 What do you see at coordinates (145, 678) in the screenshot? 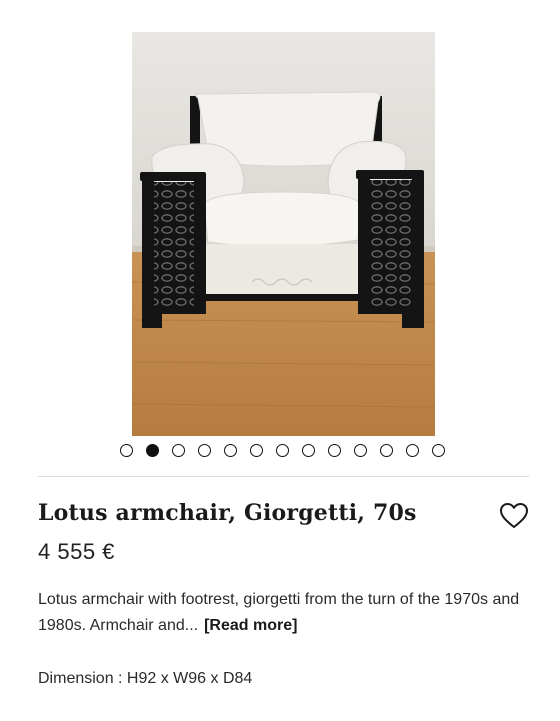
I see `product-dimension: Dimension : H92 x W96 x D84` at bounding box center [145, 678].